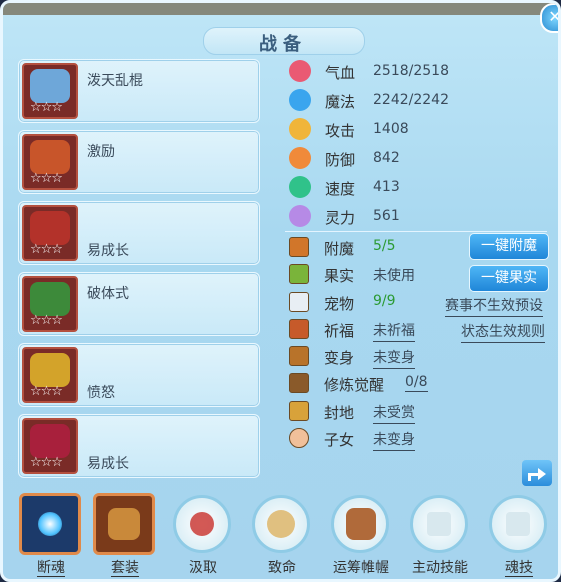  I want to click on row-children: 子女 未变身, so click(422, 439).